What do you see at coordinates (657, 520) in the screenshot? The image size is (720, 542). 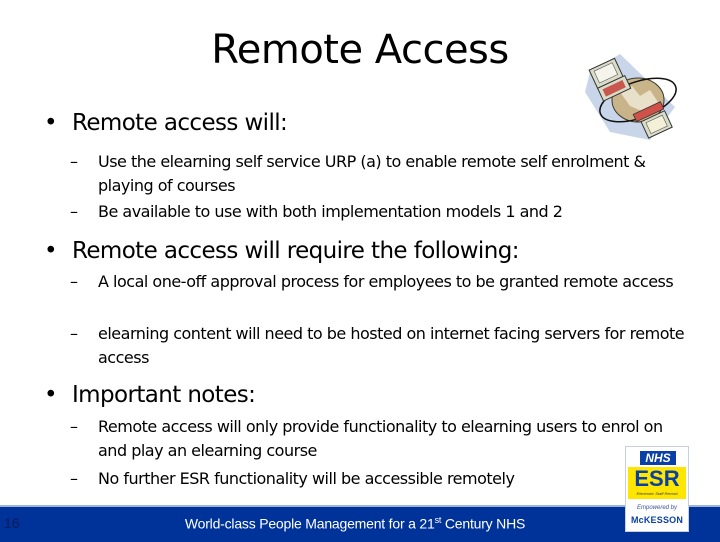 I see `mckesson-logo-text: McKESSON` at bounding box center [657, 520].